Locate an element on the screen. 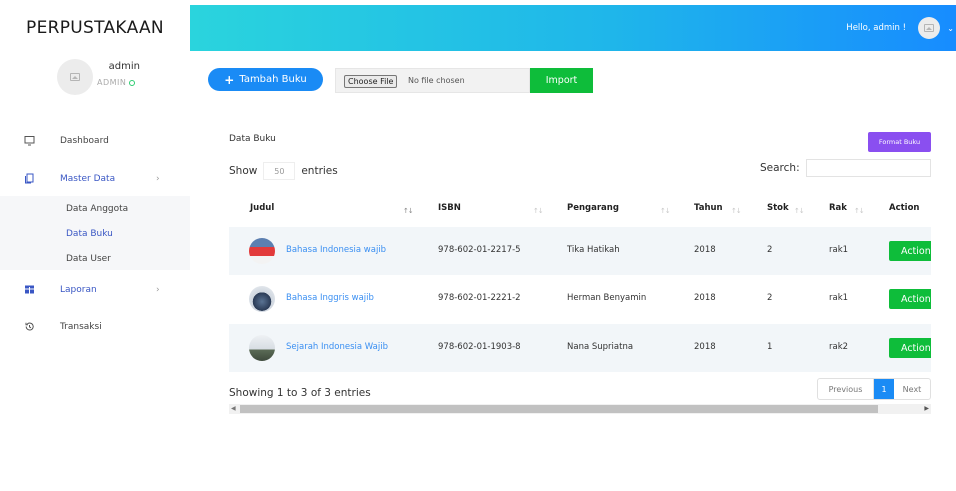 The height and width of the screenshot is (491, 956). cell-pengarang: Herman Benyamin is located at coordinates (607, 298).